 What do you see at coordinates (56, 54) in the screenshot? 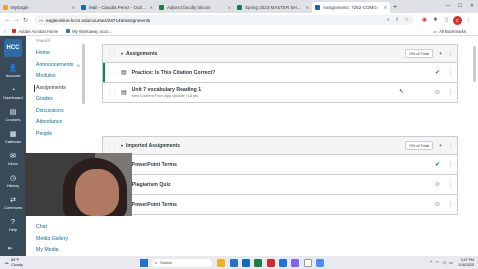
I see `course-nav-home: Home` at bounding box center [56, 54].